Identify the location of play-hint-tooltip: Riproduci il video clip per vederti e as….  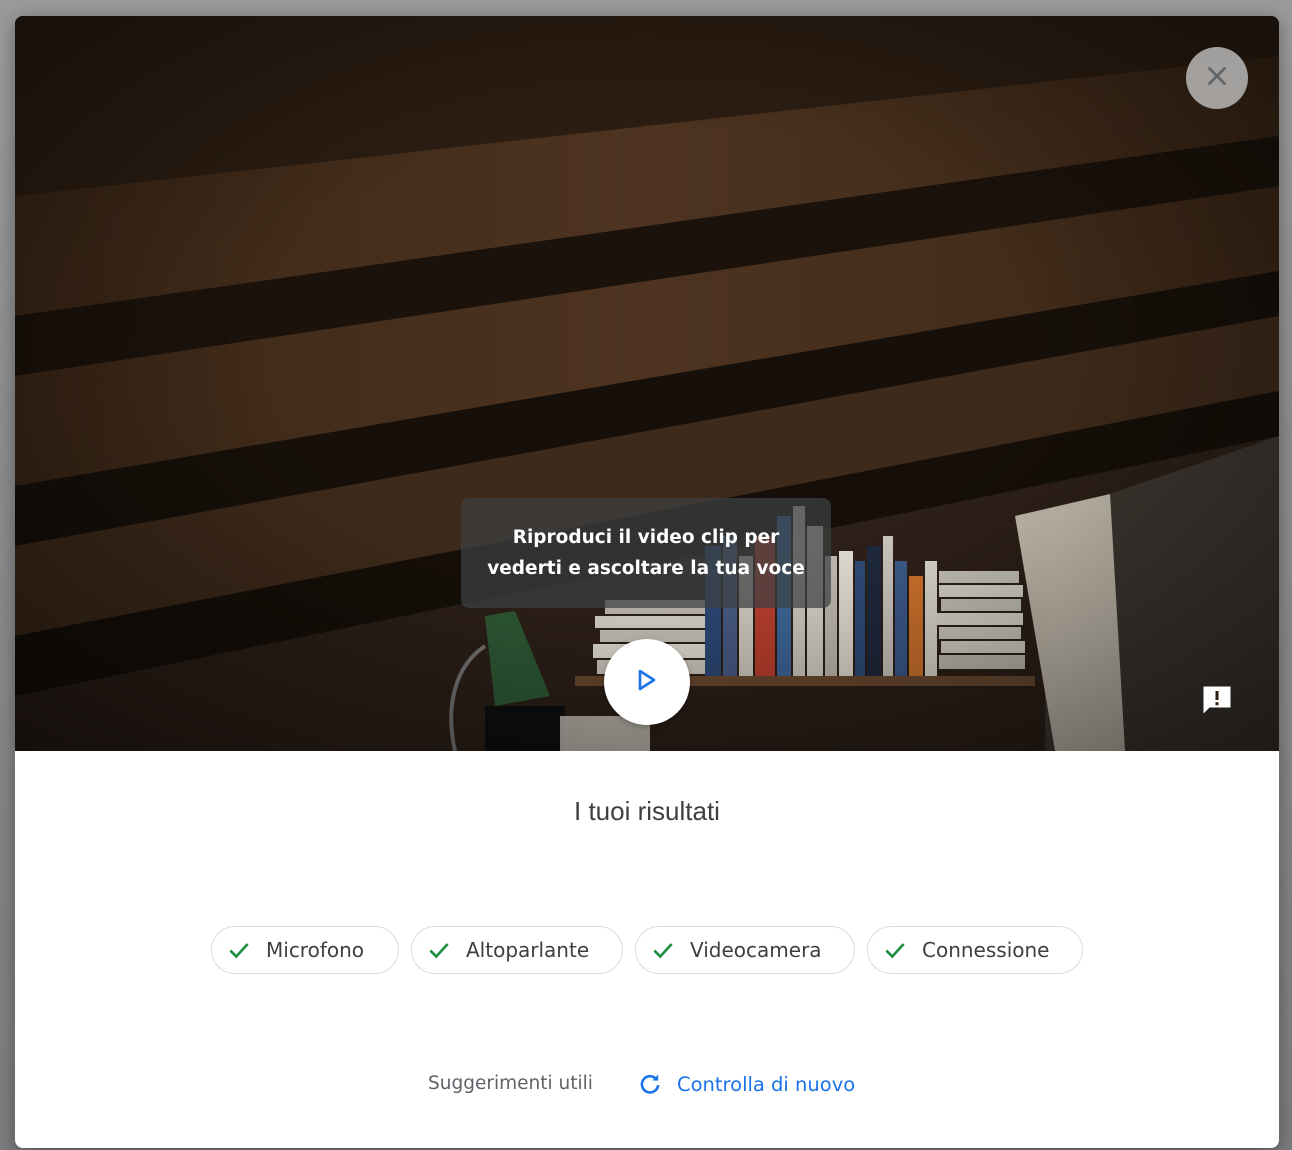
(646, 553).